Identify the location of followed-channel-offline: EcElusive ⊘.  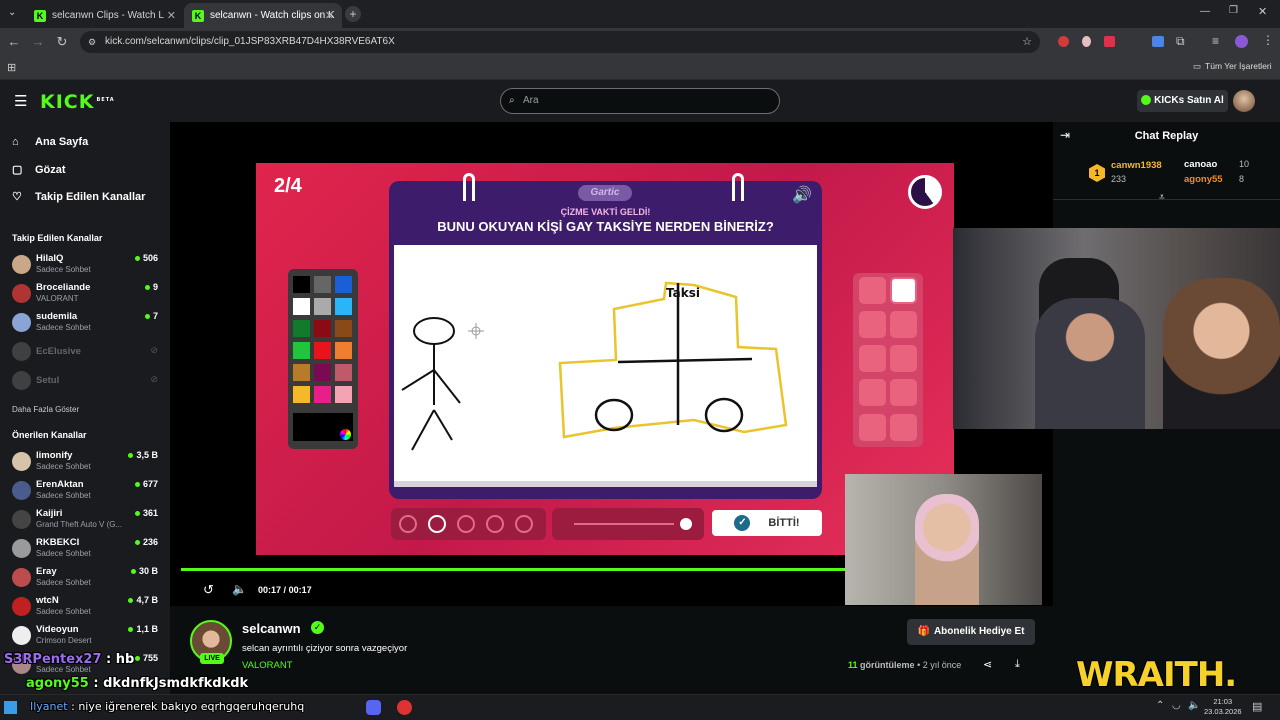
(87, 352).